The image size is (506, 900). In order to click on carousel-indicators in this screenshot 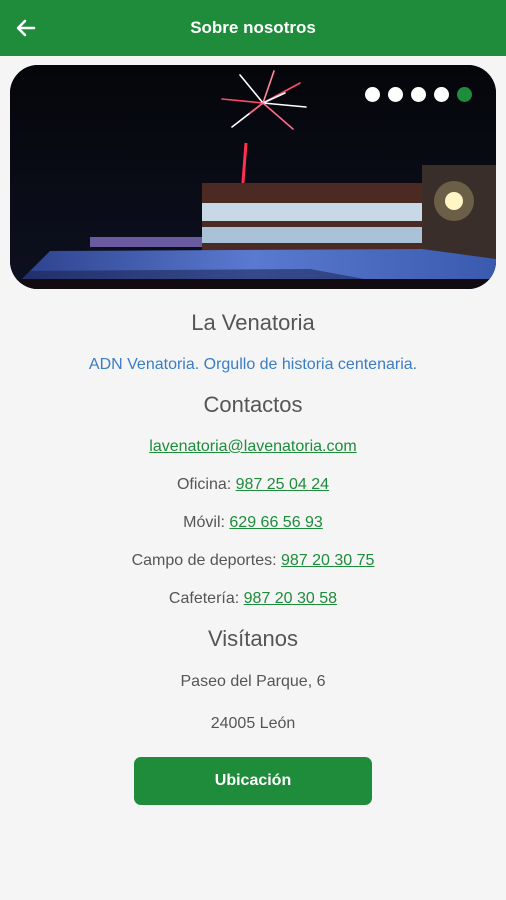, I will do `click(418, 94)`.